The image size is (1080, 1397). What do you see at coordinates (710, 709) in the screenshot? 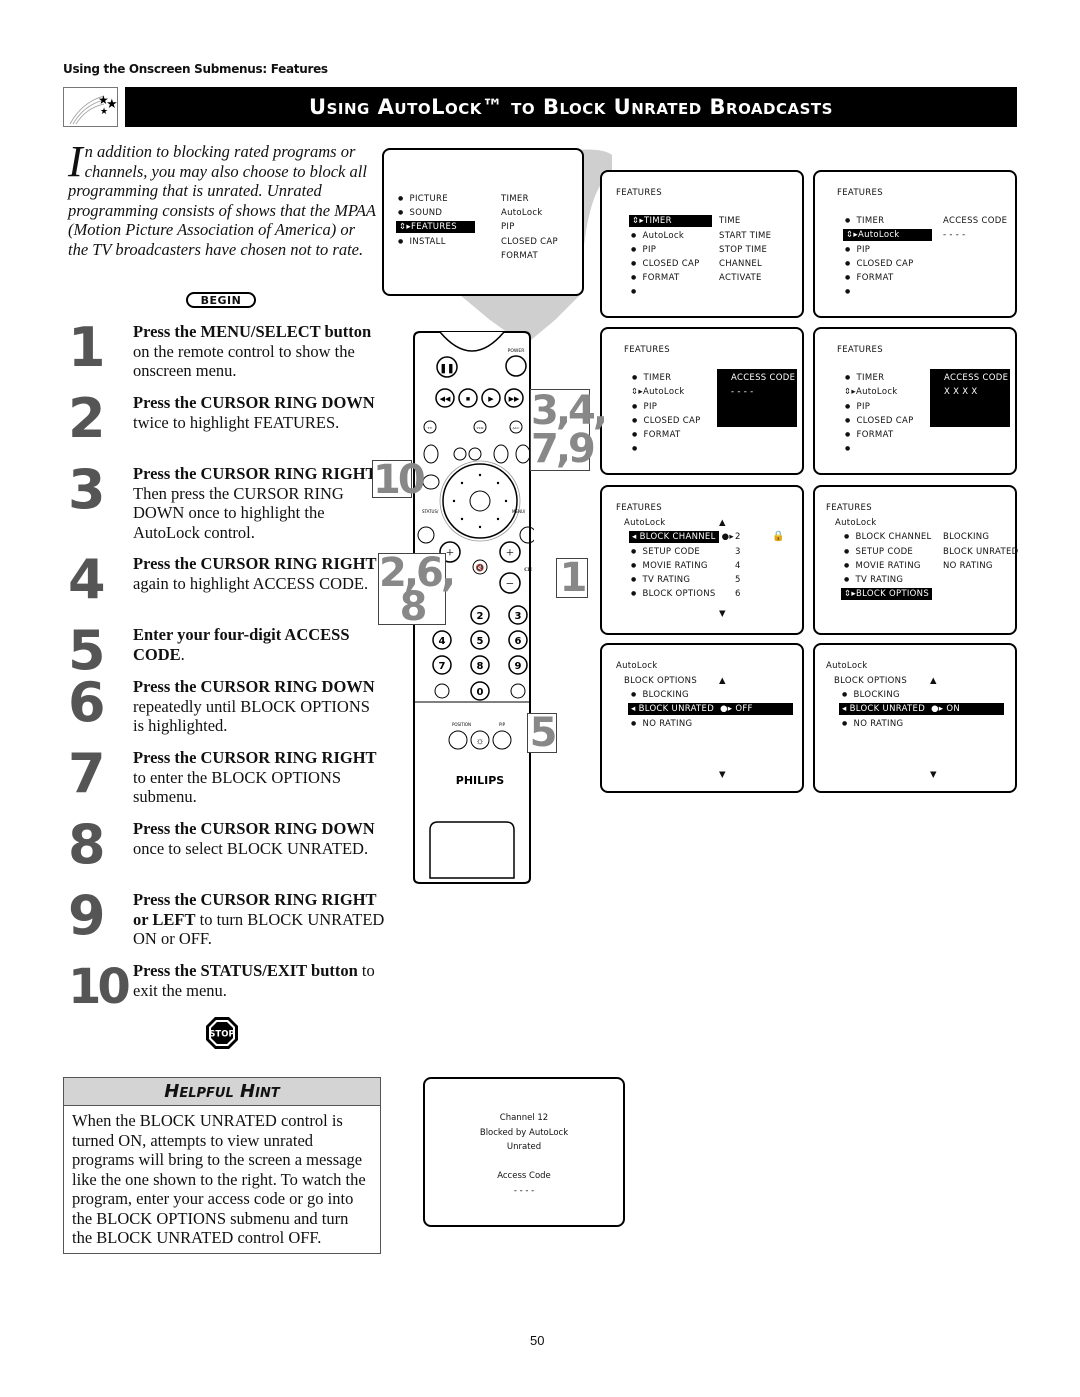
I see `menu-item-highlighted: ◂ BLOCK UNRATED ●▸ OFF` at bounding box center [710, 709].